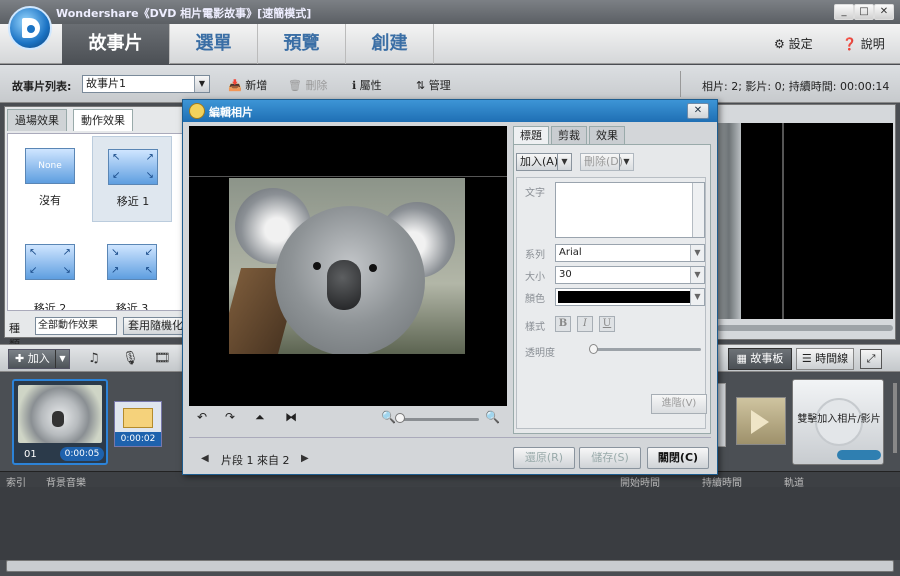 The width and height of the screenshot is (900, 576). Describe the element at coordinates (647, 349) in the screenshot. I see `opacity-slider` at that location.